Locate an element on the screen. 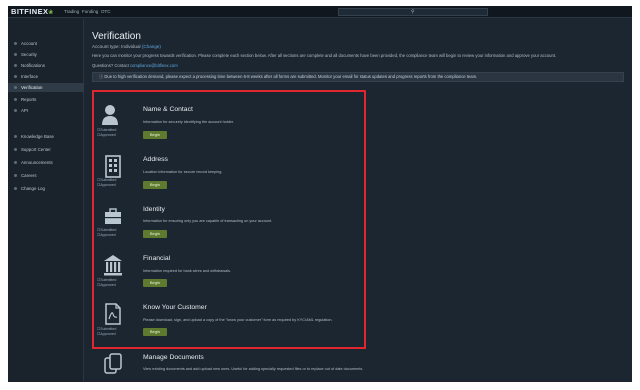 This screenshot has height=390, width=640. begin-button-financial: Begin is located at coordinates (155, 283).